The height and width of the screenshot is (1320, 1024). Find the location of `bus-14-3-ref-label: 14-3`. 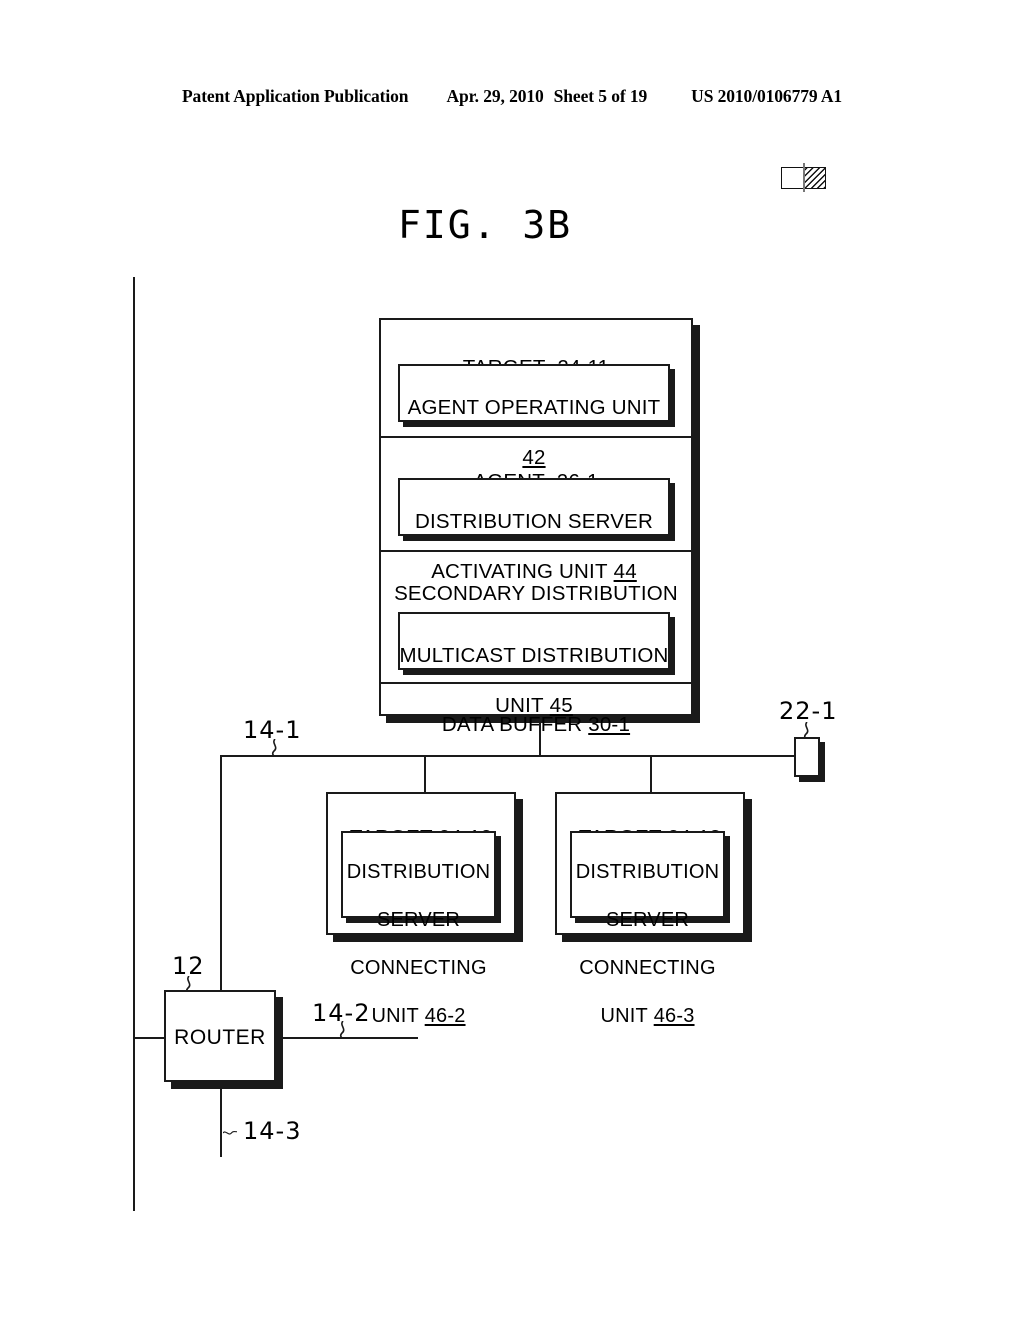

bus-14-3-ref-label: 14-3 is located at coordinates (272, 1131).